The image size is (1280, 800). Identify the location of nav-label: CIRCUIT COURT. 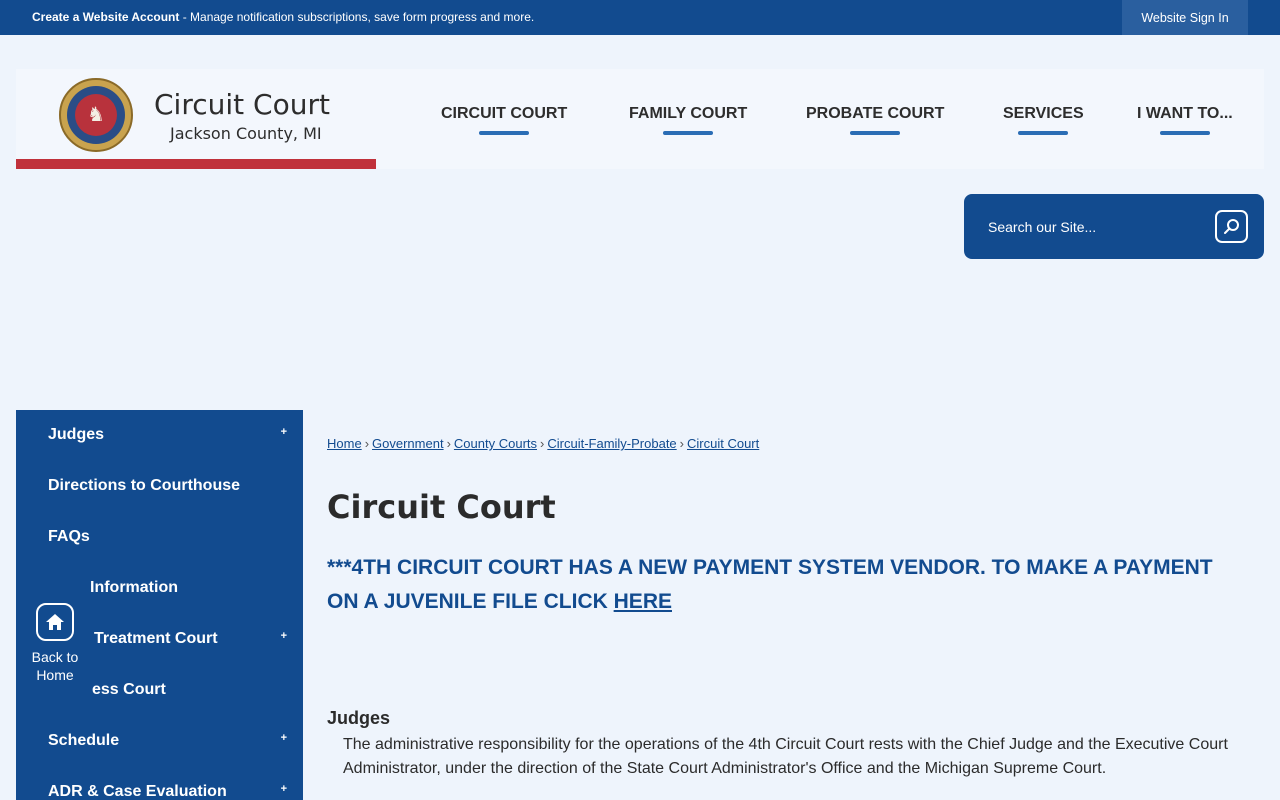
(504, 113).